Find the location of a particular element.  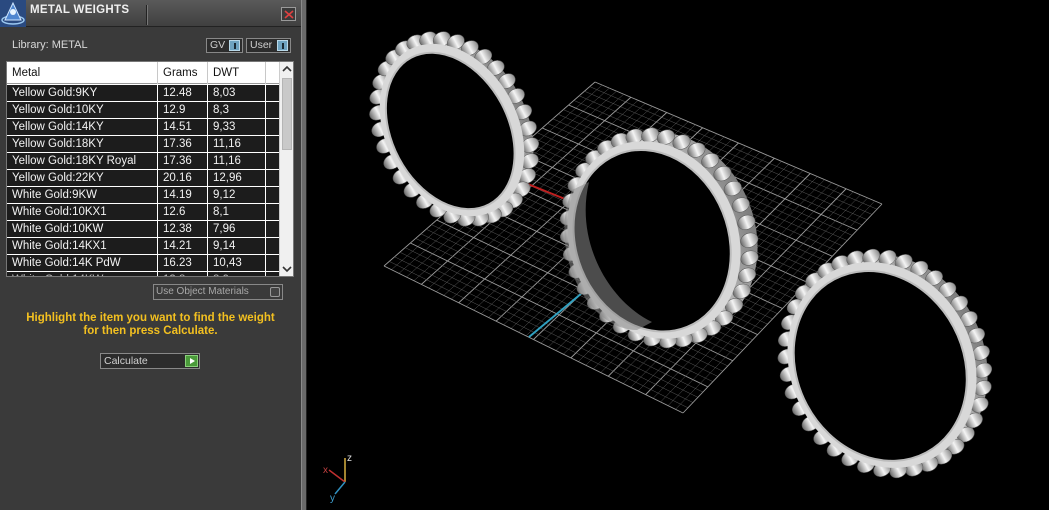

ring-model is located at coordinates (454, 129).